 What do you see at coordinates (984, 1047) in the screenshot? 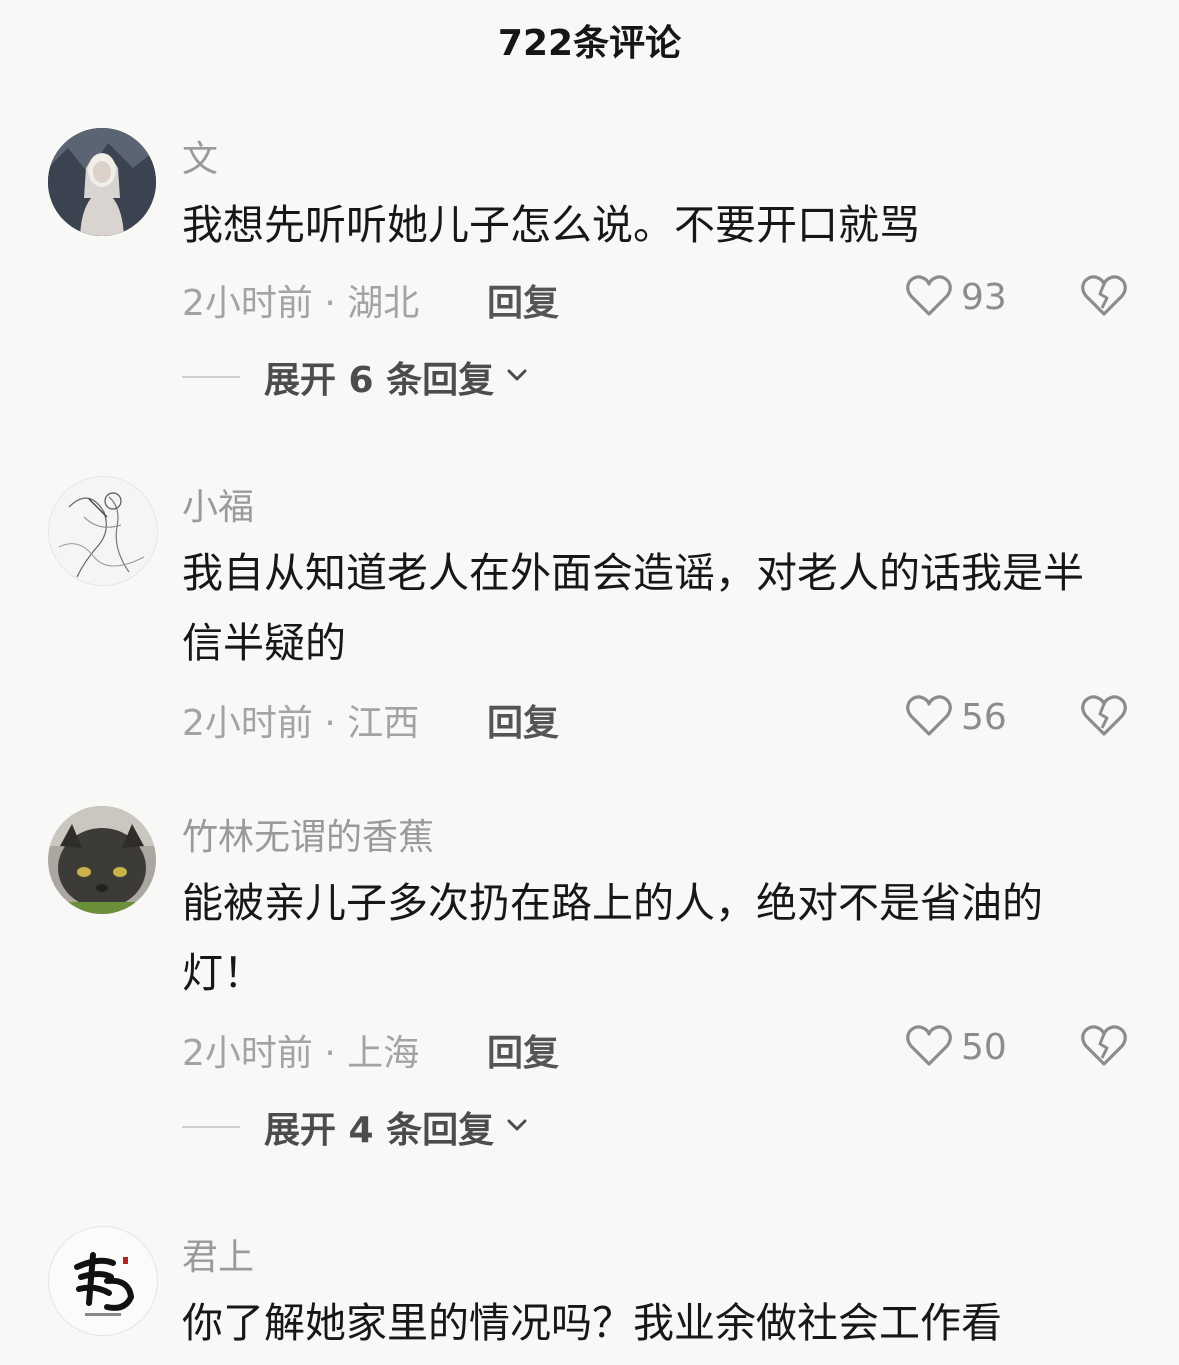
I see `like-count: 50` at bounding box center [984, 1047].